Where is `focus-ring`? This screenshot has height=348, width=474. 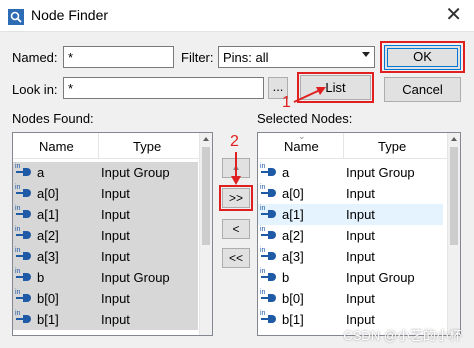
focus-ring is located at coordinates (422, 57).